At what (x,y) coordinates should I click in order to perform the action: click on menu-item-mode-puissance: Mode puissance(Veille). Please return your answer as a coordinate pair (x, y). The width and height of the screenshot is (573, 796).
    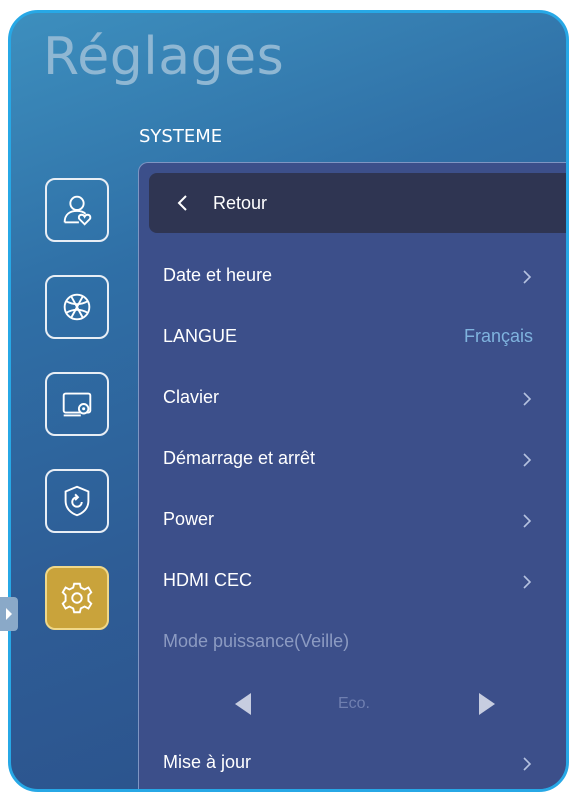
    Looking at the image, I should click on (352, 643).